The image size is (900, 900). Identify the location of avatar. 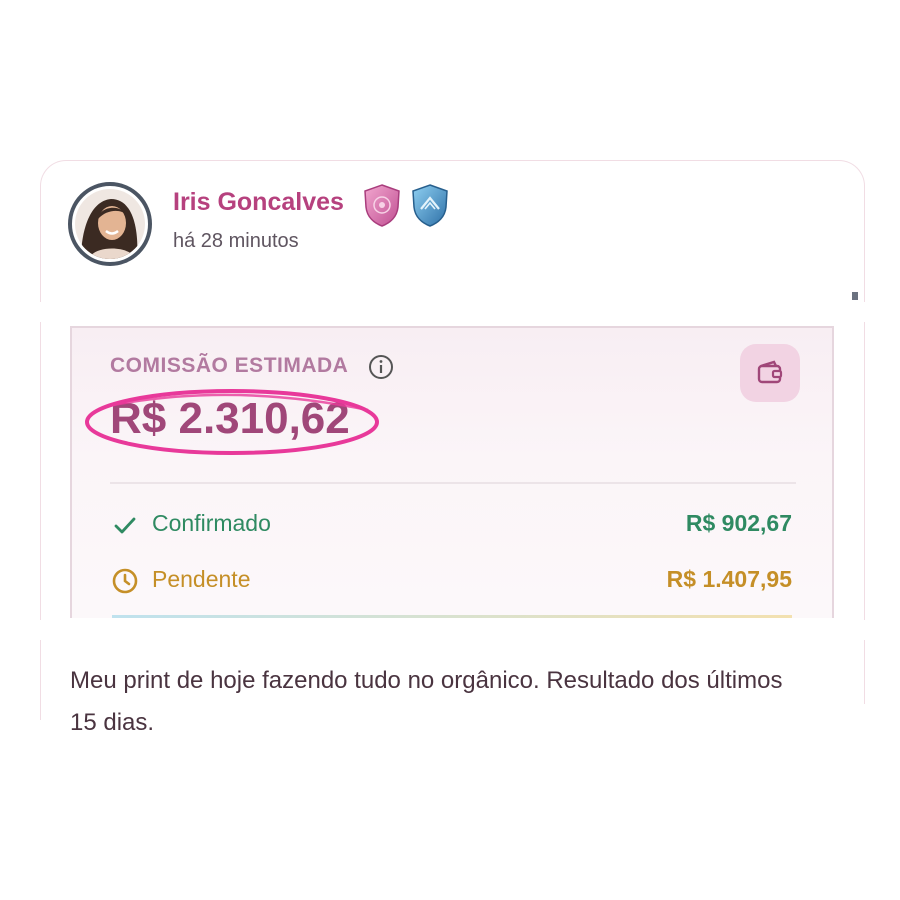
(110, 224).